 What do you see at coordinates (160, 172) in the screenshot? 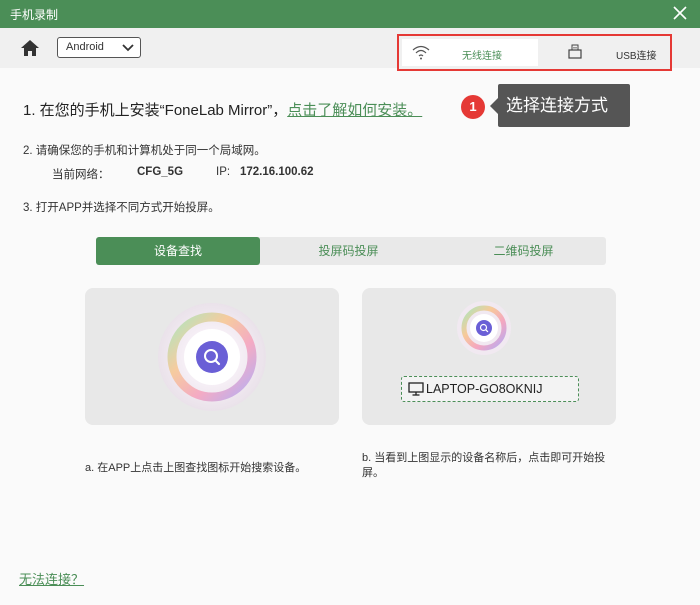
I see `network-ssid: CFG_5G` at bounding box center [160, 172].